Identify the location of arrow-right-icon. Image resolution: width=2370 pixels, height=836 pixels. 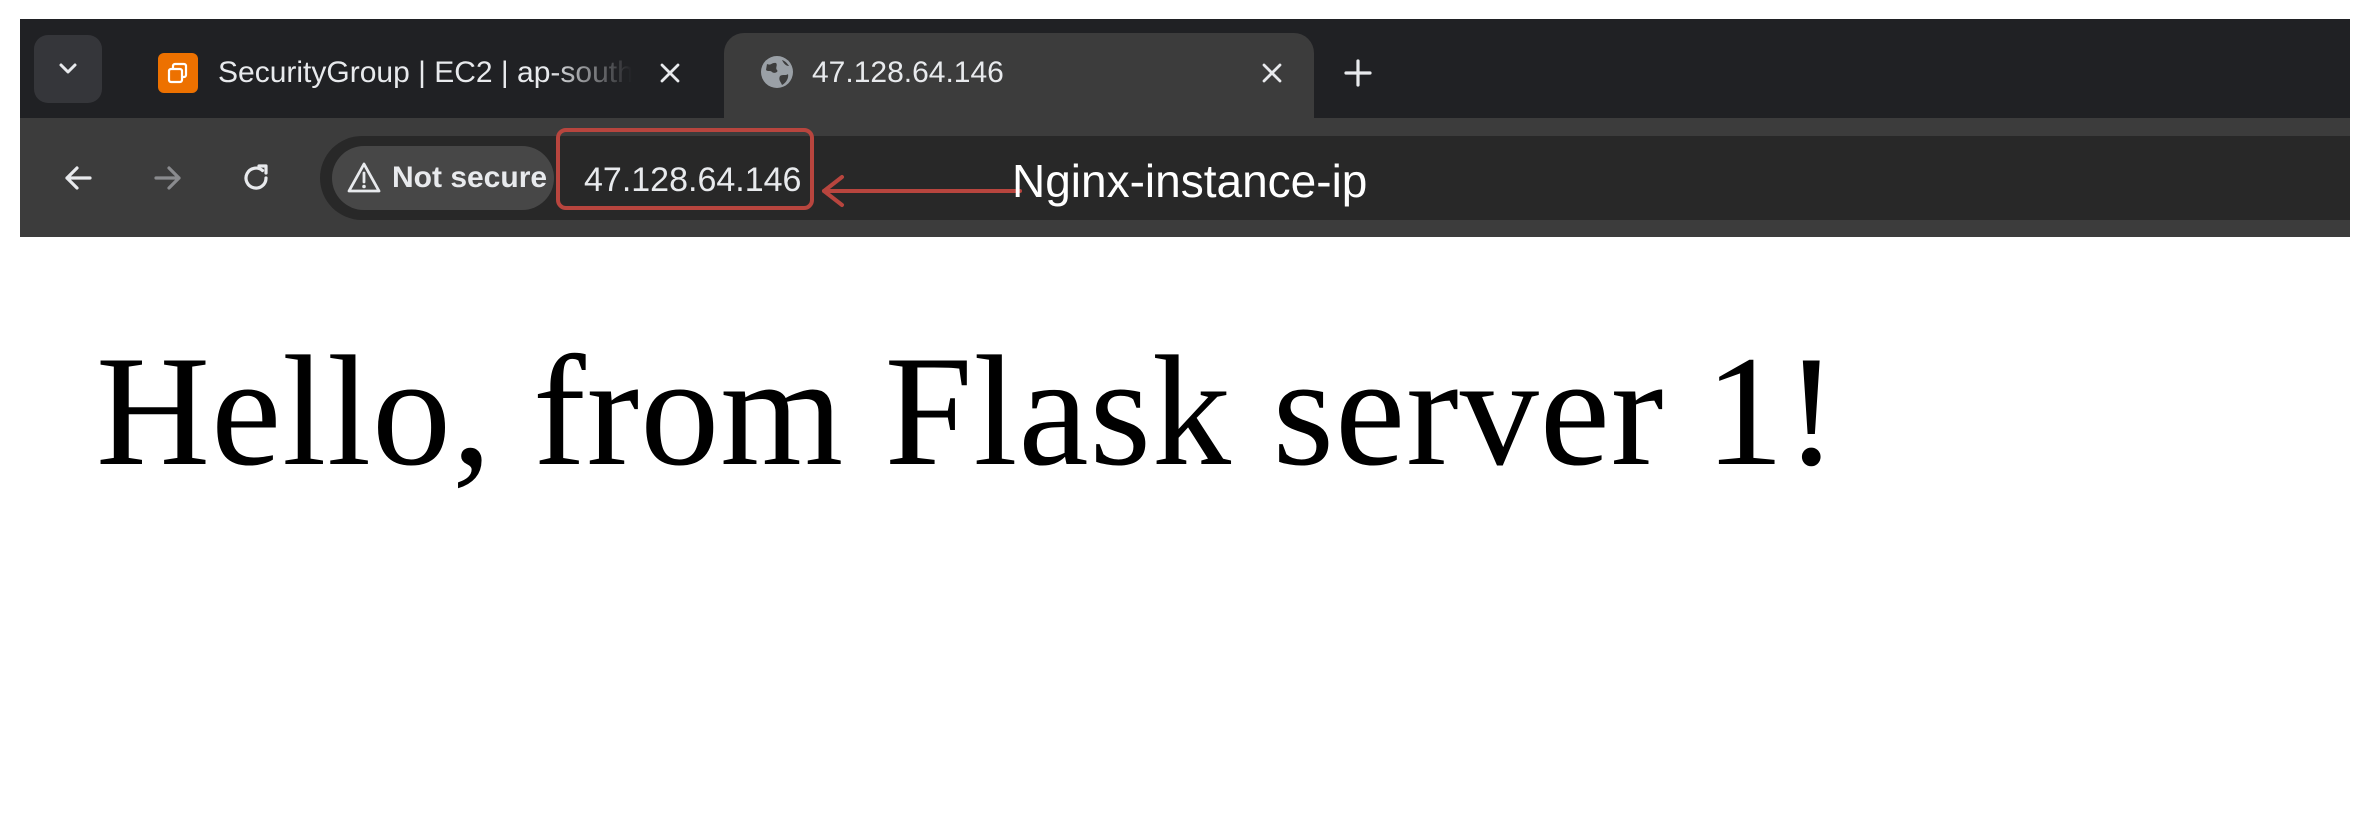
(167, 178).